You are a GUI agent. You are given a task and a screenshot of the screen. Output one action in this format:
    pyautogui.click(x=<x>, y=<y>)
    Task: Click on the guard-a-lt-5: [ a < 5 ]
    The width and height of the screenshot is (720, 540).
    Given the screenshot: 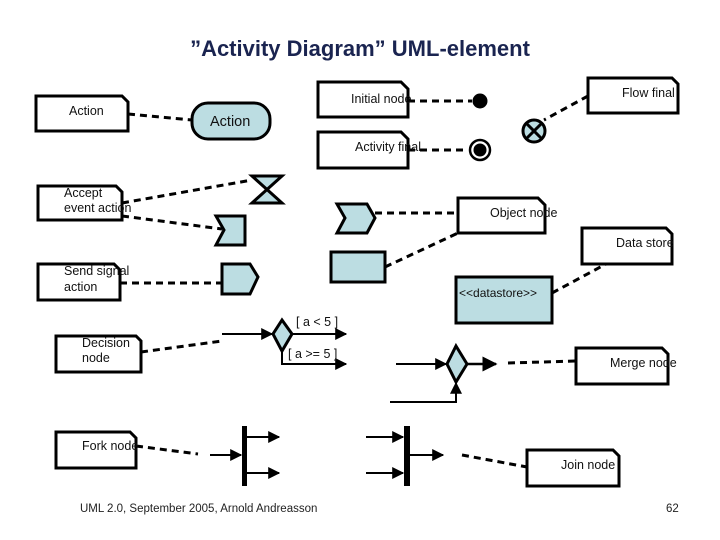 What is the action you would take?
    pyautogui.click(x=317, y=322)
    